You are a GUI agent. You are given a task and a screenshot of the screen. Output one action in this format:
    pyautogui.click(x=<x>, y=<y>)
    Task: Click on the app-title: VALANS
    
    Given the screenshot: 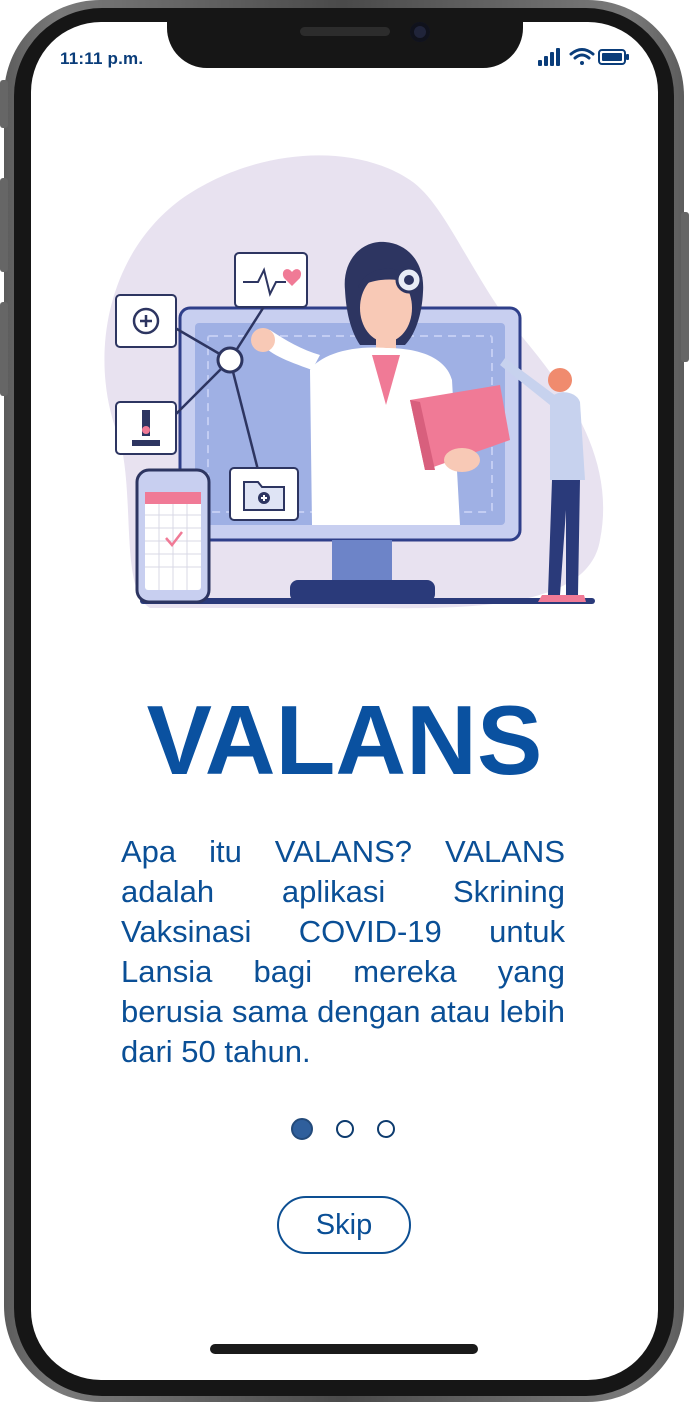 What is the action you would take?
    pyautogui.click(x=344, y=740)
    